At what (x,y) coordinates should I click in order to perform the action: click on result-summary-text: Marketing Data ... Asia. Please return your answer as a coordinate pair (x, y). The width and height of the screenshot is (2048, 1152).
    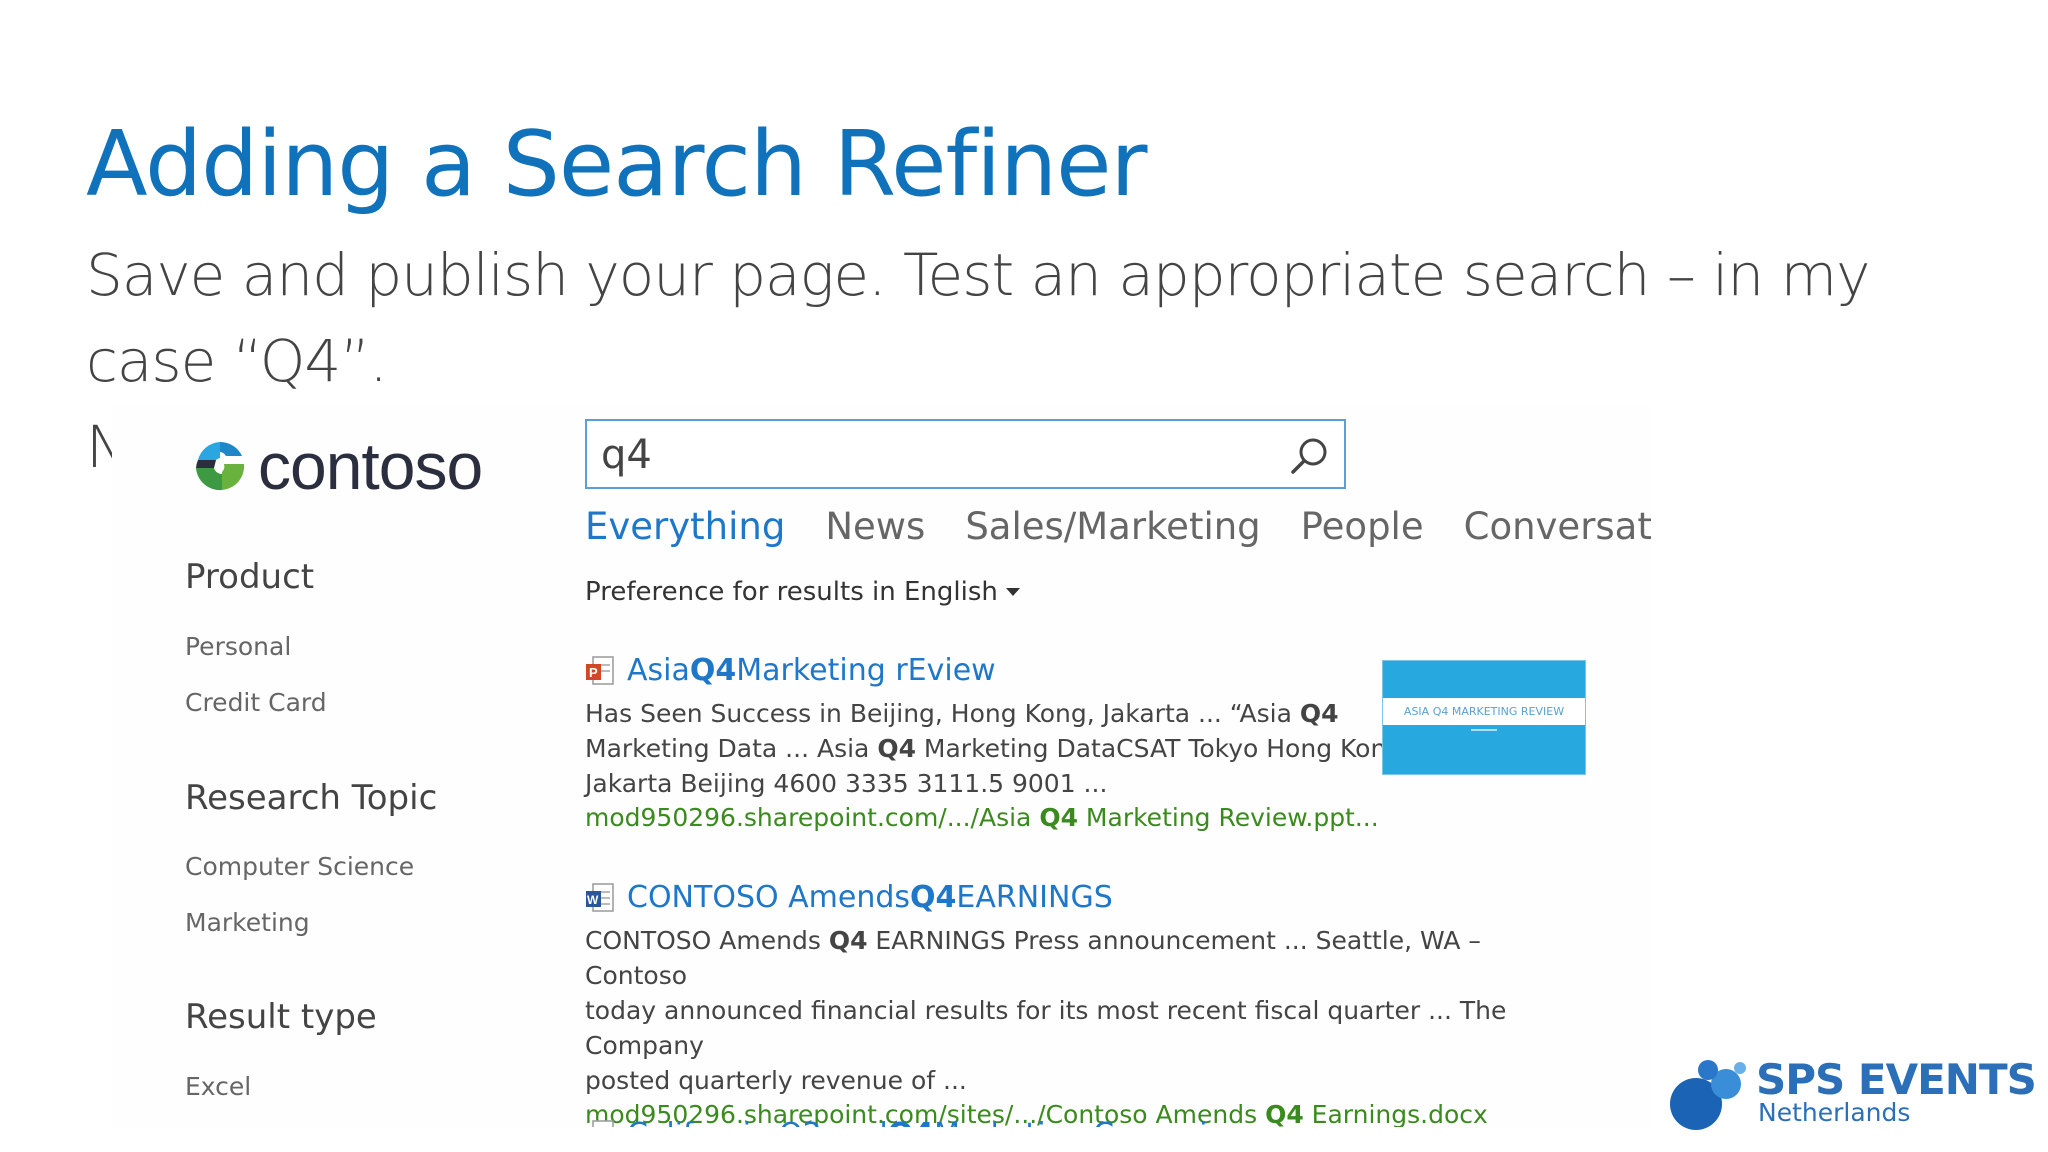
    Looking at the image, I should click on (731, 748).